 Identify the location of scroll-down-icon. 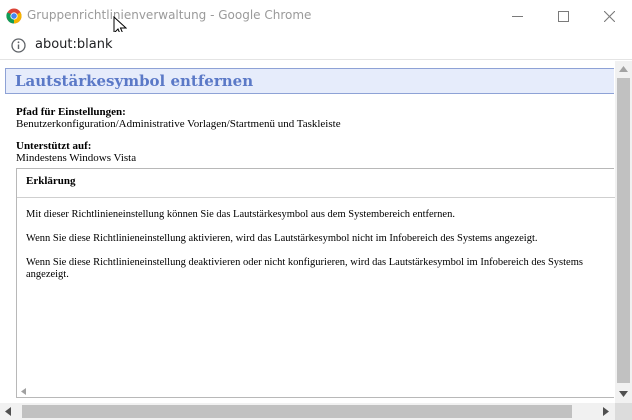
(623, 394).